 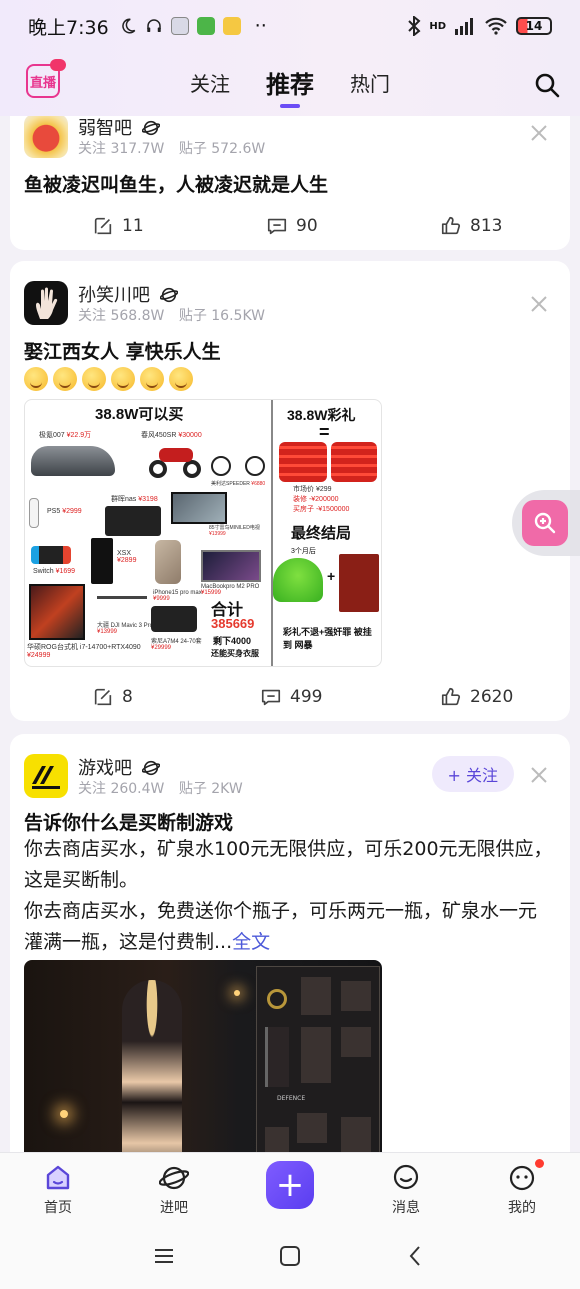 I want to click on forum-name: 游戏吧, so click(x=119, y=767).